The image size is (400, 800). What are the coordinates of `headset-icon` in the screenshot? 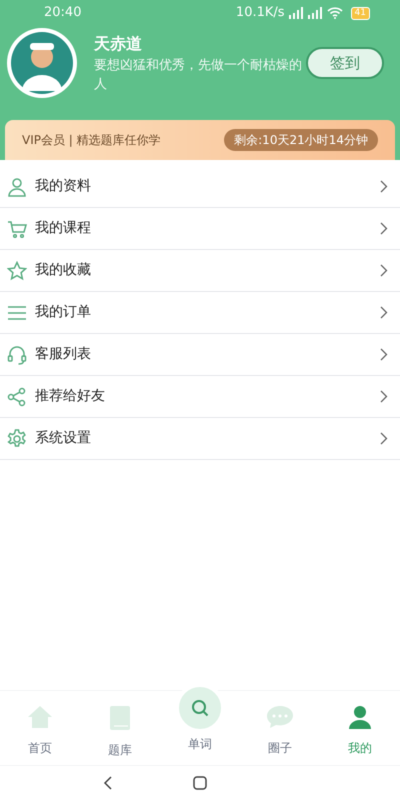 It's located at (17, 354).